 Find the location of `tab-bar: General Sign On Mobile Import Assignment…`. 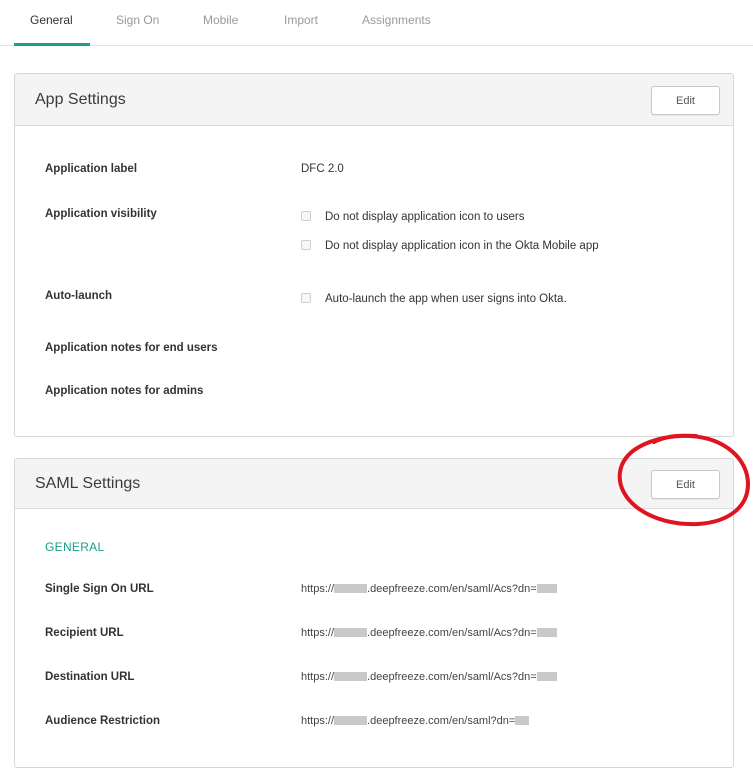

tab-bar: General Sign On Mobile Import Assignment… is located at coordinates (376, 23).